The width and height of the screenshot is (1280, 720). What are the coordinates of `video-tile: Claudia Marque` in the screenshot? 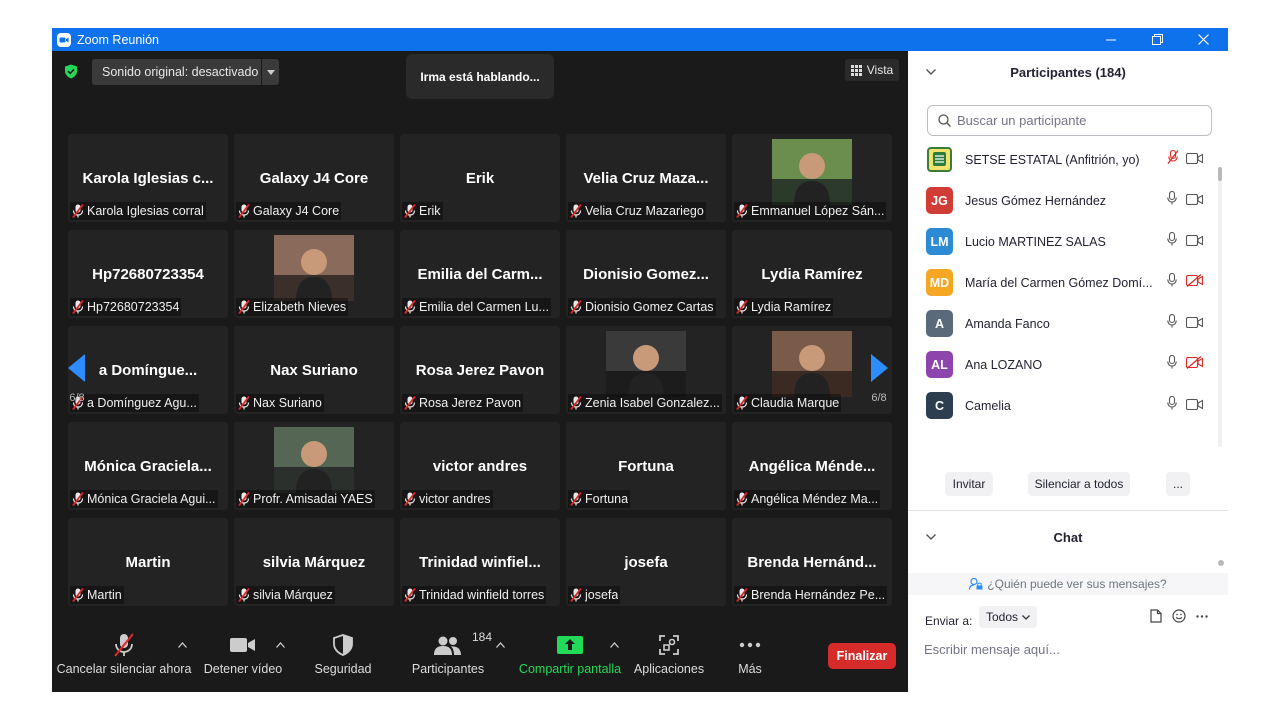 It's located at (812, 370).